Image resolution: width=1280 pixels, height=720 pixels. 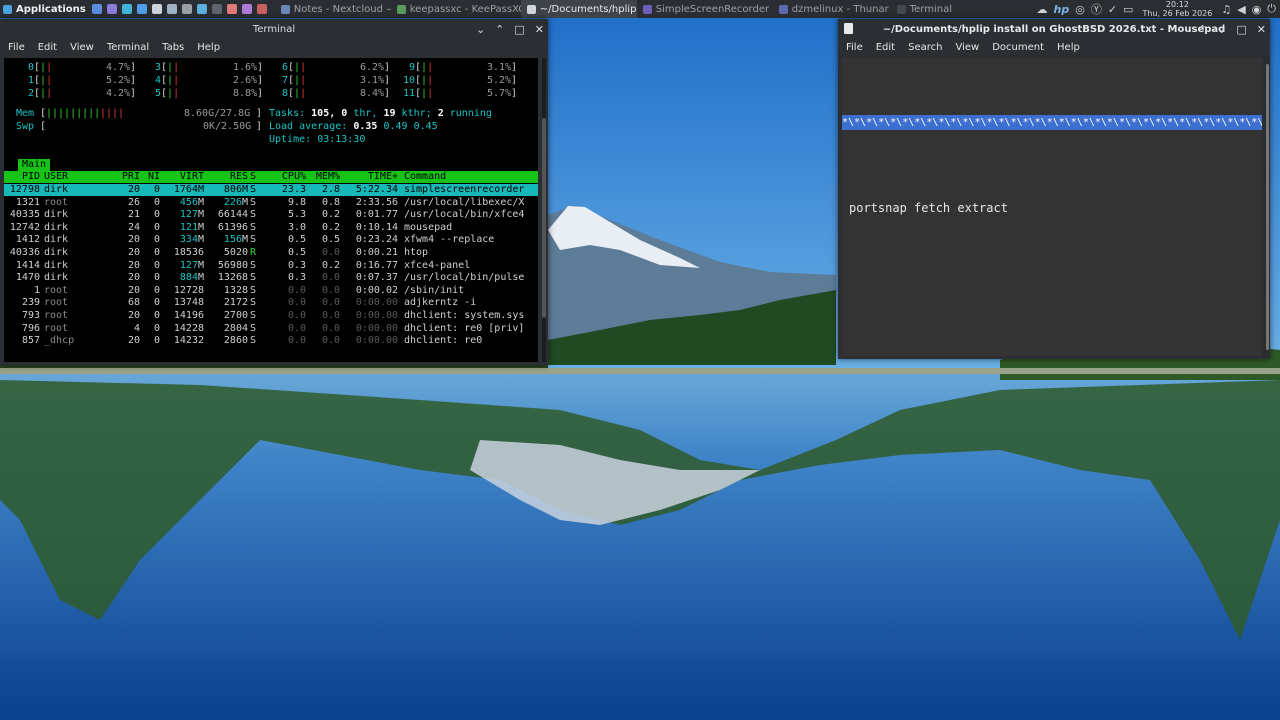 What do you see at coordinates (371, 177) in the screenshot?
I see `column-header: TIME+` at bounding box center [371, 177].